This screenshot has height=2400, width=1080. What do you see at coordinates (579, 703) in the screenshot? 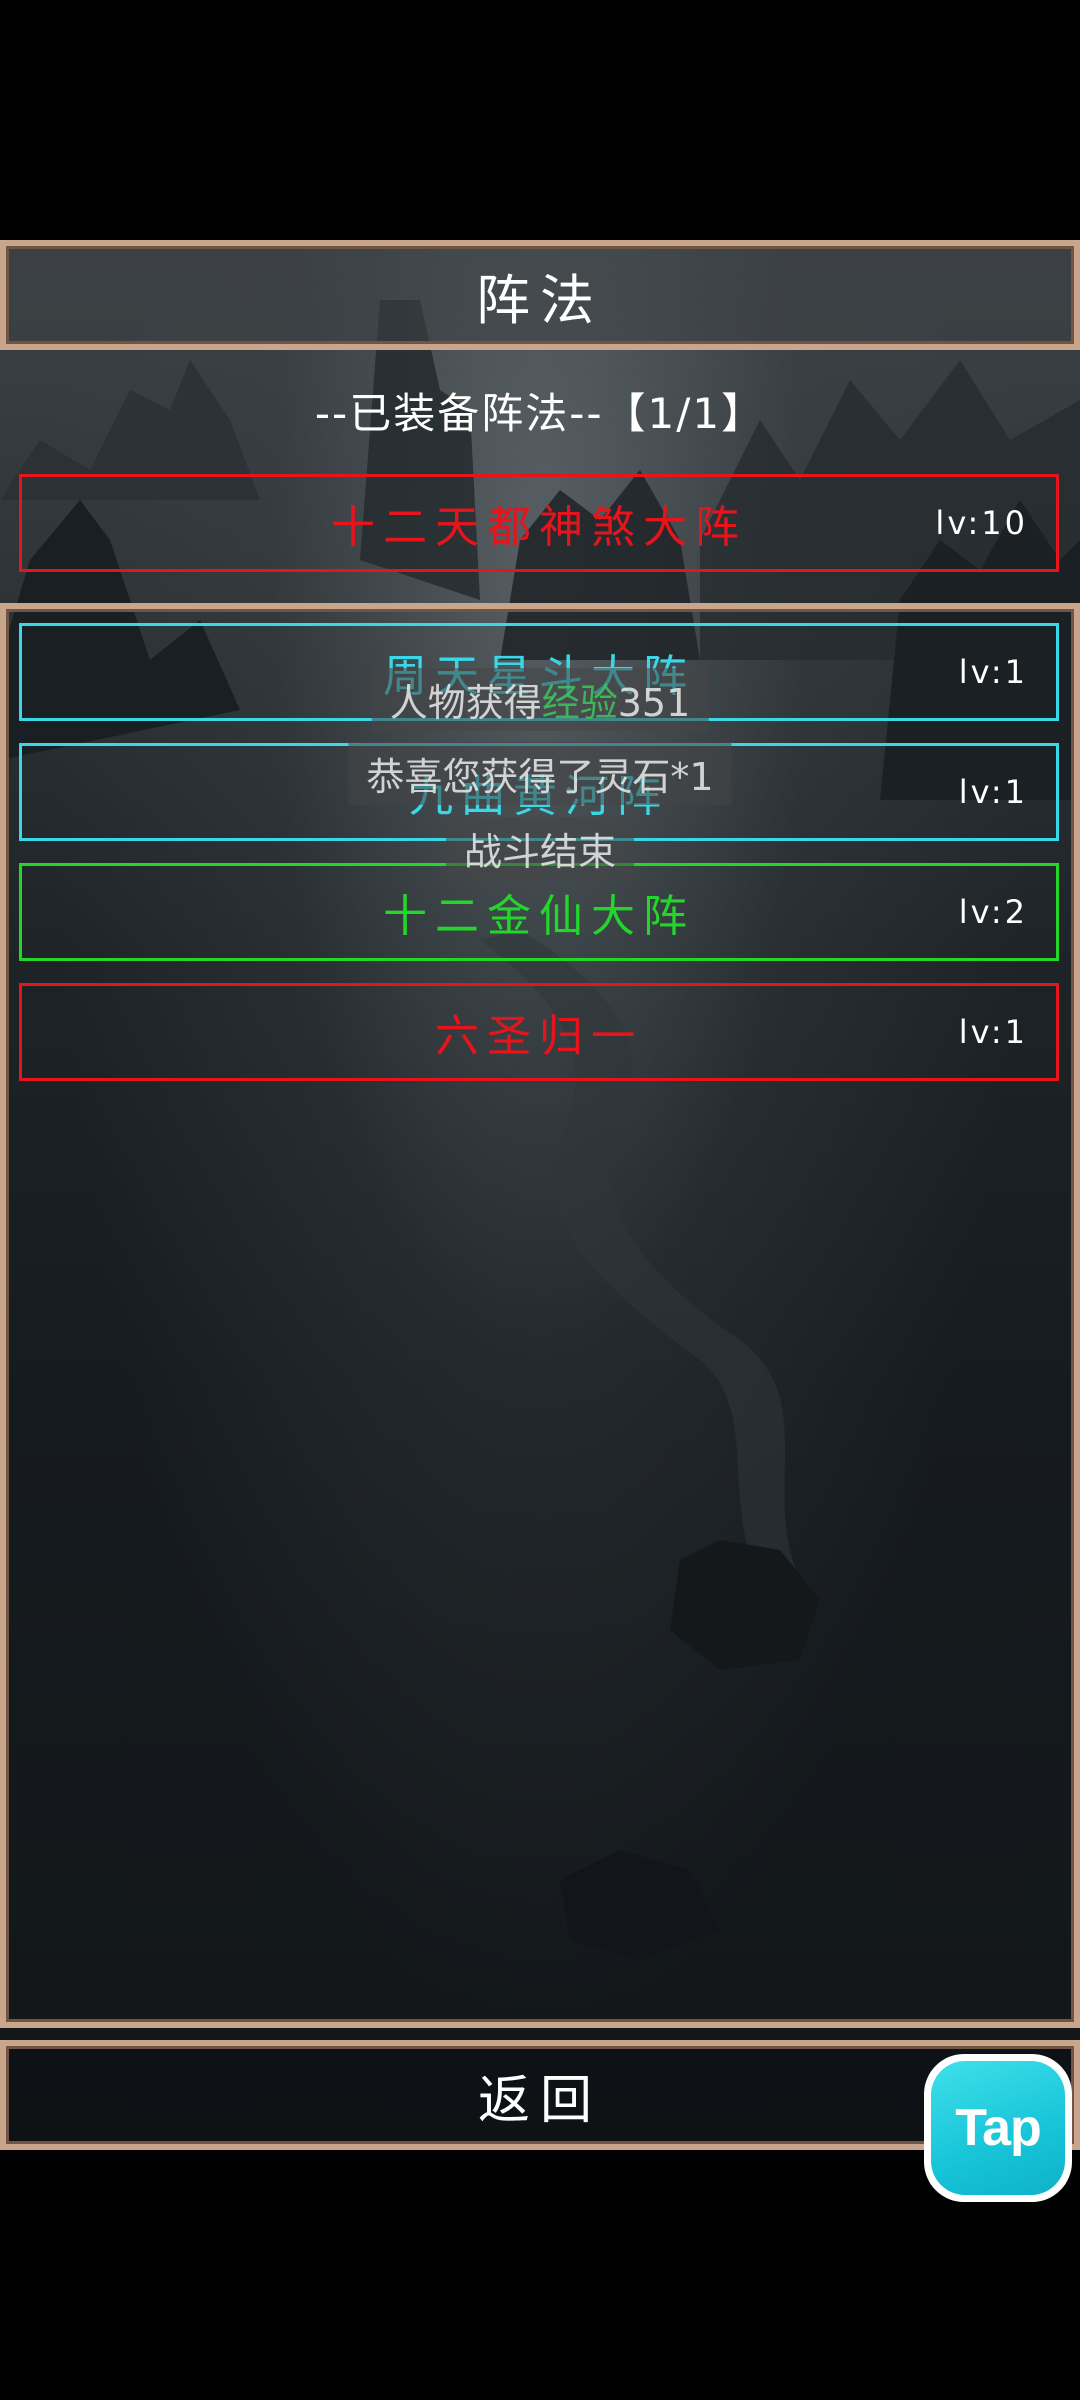
I see `exp-toast-highlight: 经验` at bounding box center [579, 703].